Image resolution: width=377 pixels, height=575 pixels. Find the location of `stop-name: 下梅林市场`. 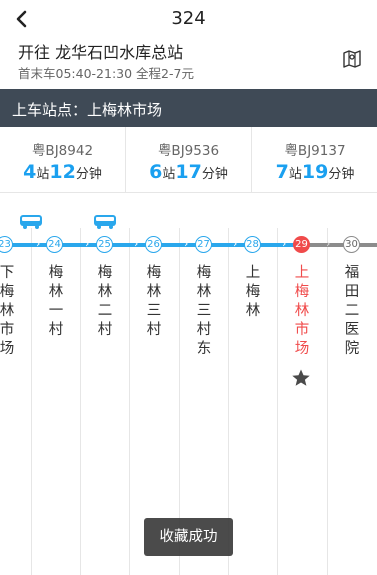

stop-name: 下梅林市场 is located at coordinates (8, 311).